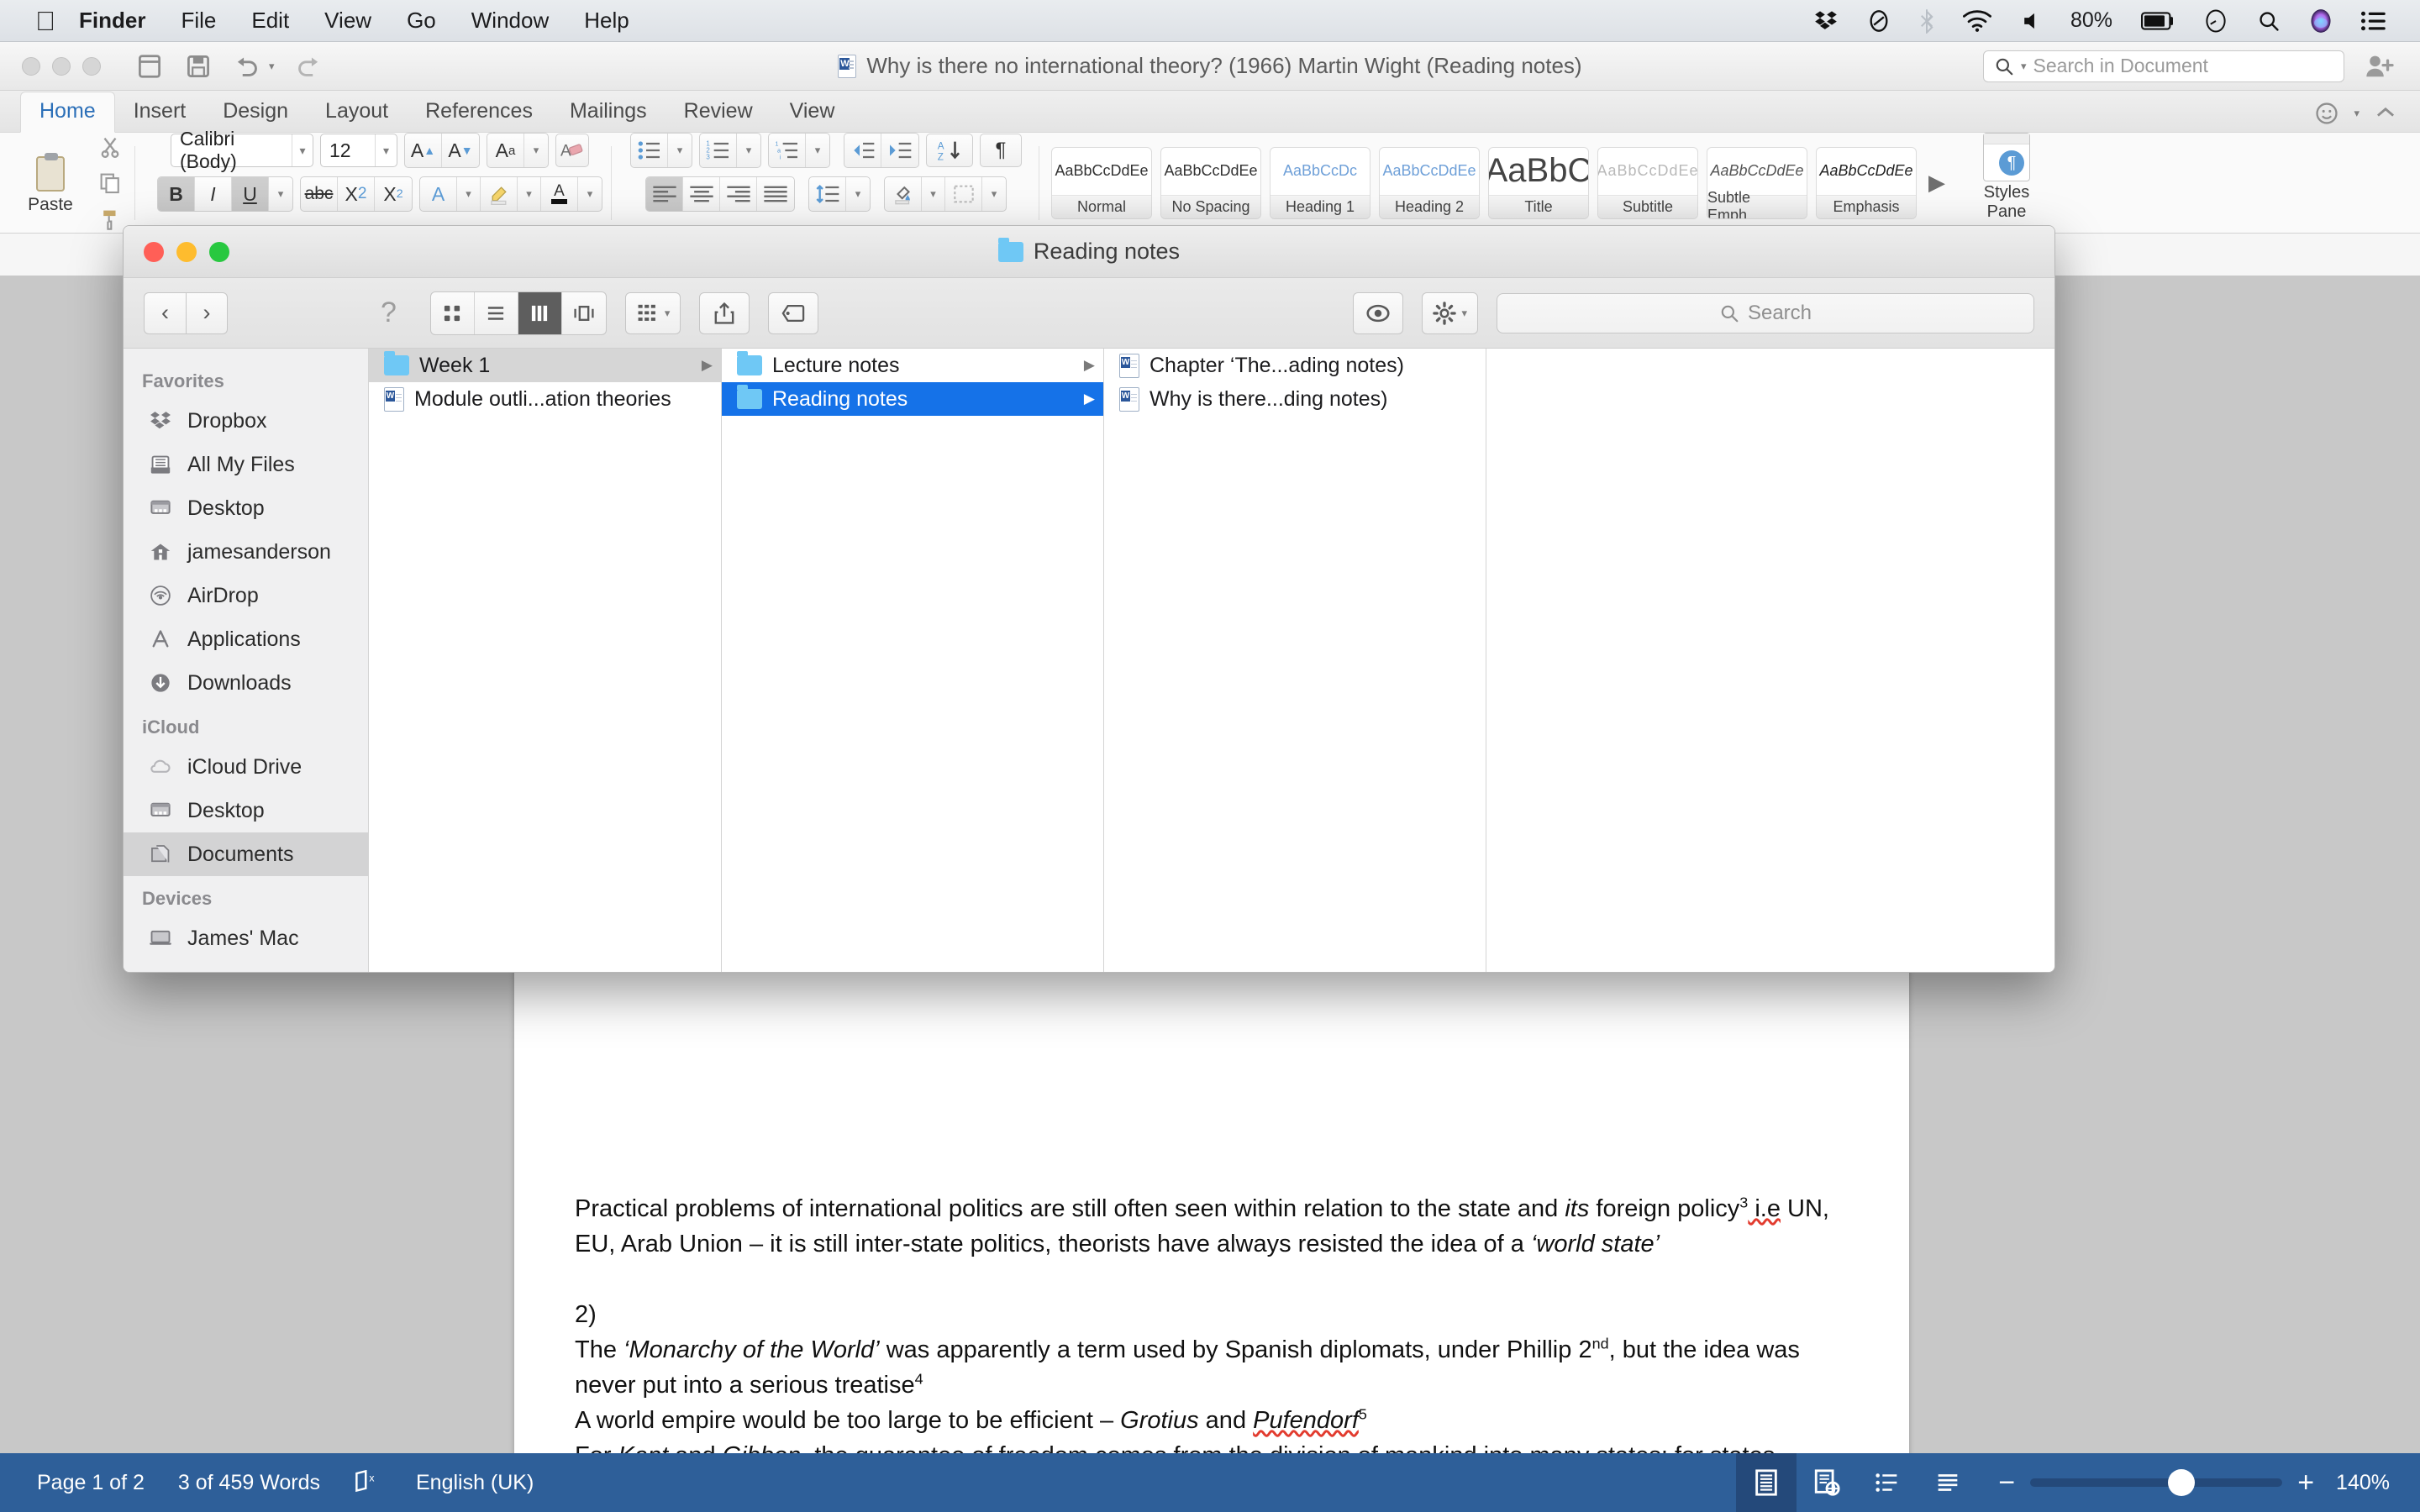 Image resolution: width=2420 pixels, height=1512 pixels. Describe the element at coordinates (453, 312) in the screenshot. I see `icon-view-icon` at that location.